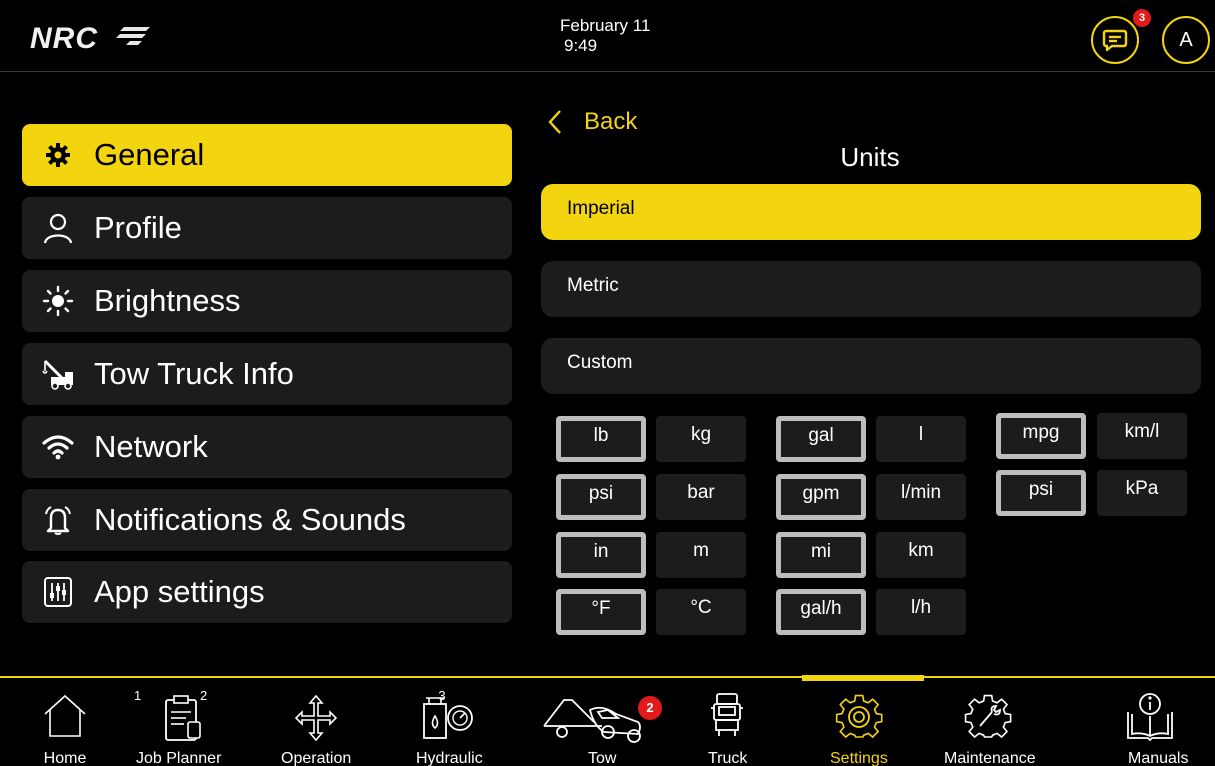 The height and width of the screenshot is (766, 1215). Describe the element at coordinates (601, 497) in the screenshot. I see `unit-psi-button: psi` at that location.